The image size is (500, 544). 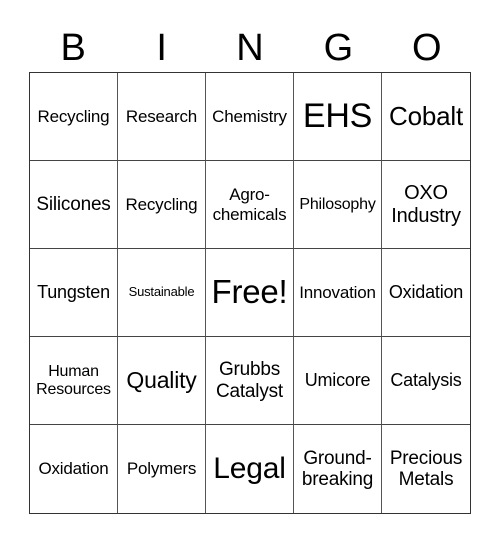 I want to click on bingo-cell: Catalysis, so click(x=426, y=381).